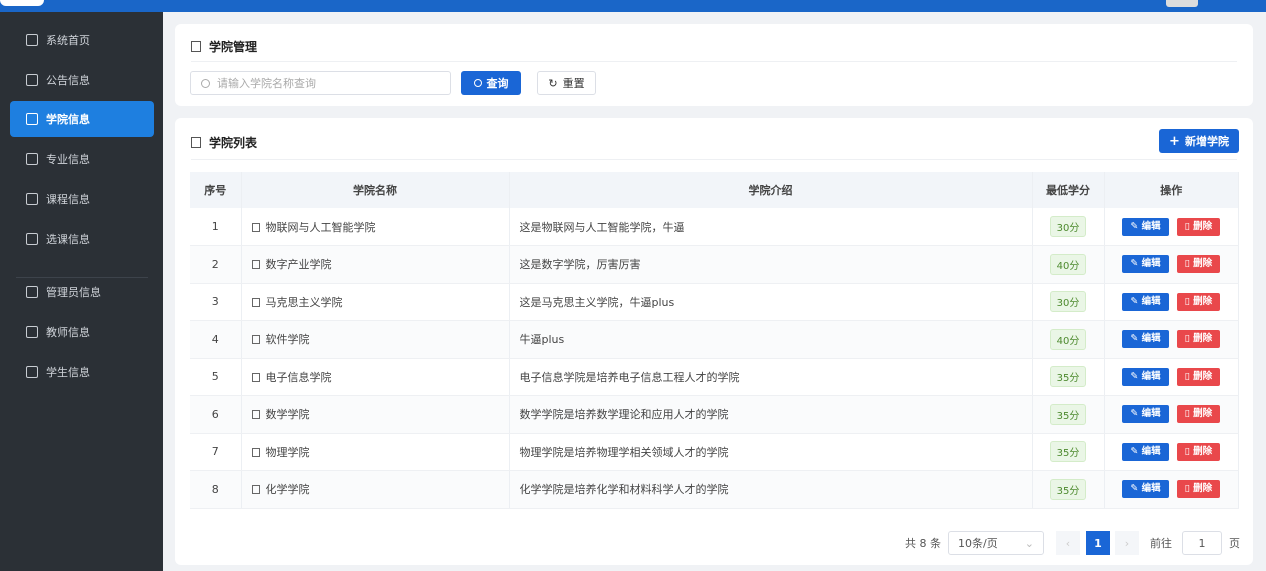  I want to click on credit-tag: 30分, so click(1068, 302).